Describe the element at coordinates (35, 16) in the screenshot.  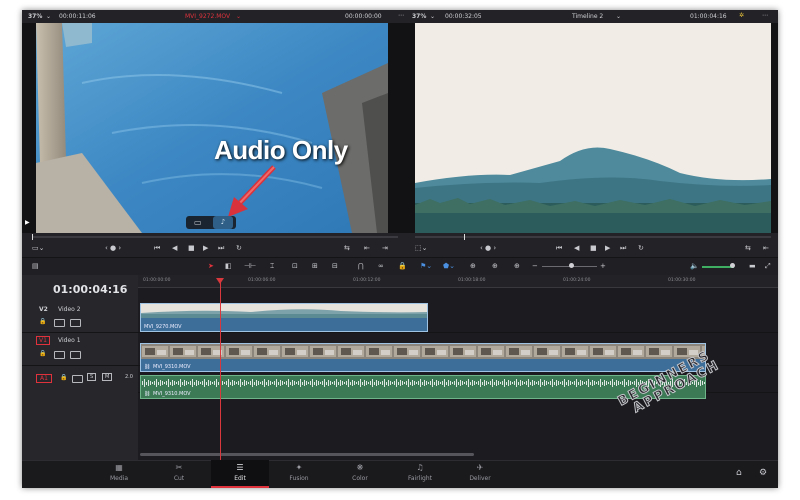
I see `source-zoom: 37%` at that location.